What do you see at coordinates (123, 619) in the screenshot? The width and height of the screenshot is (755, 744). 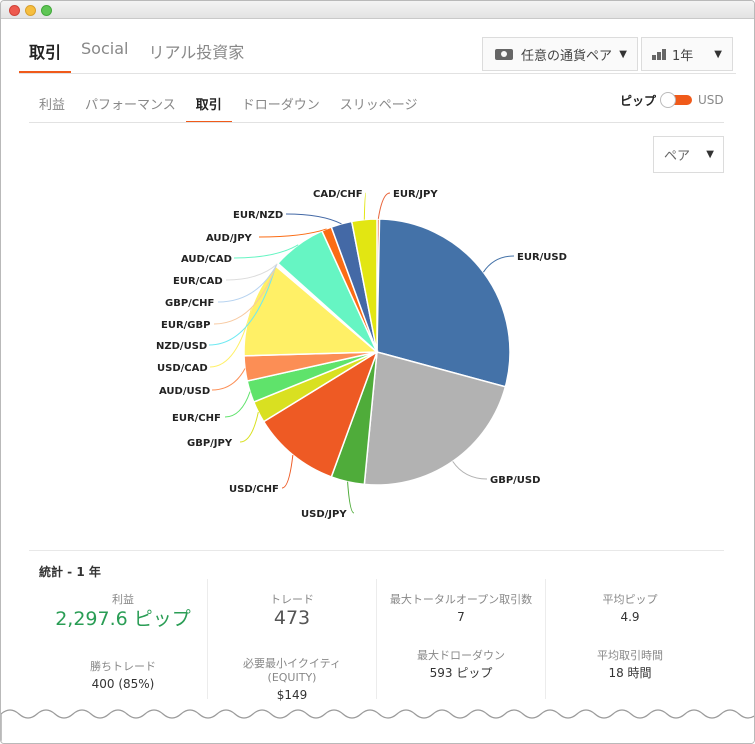 I see `profit-value: 2,297.6 ピップ` at bounding box center [123, 619].